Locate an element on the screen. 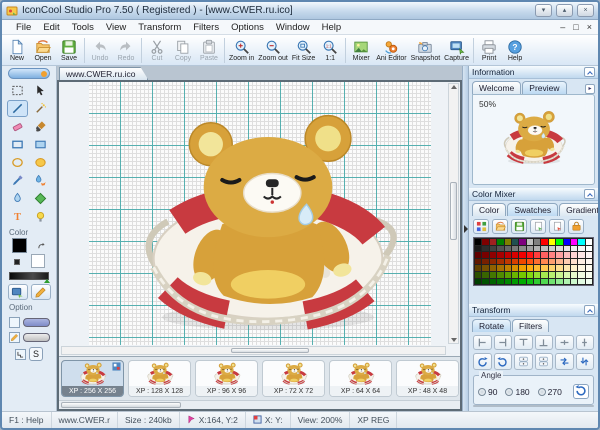 This screenshot has height=430, width=600. align-top-button is located at coordinates (523, 342).